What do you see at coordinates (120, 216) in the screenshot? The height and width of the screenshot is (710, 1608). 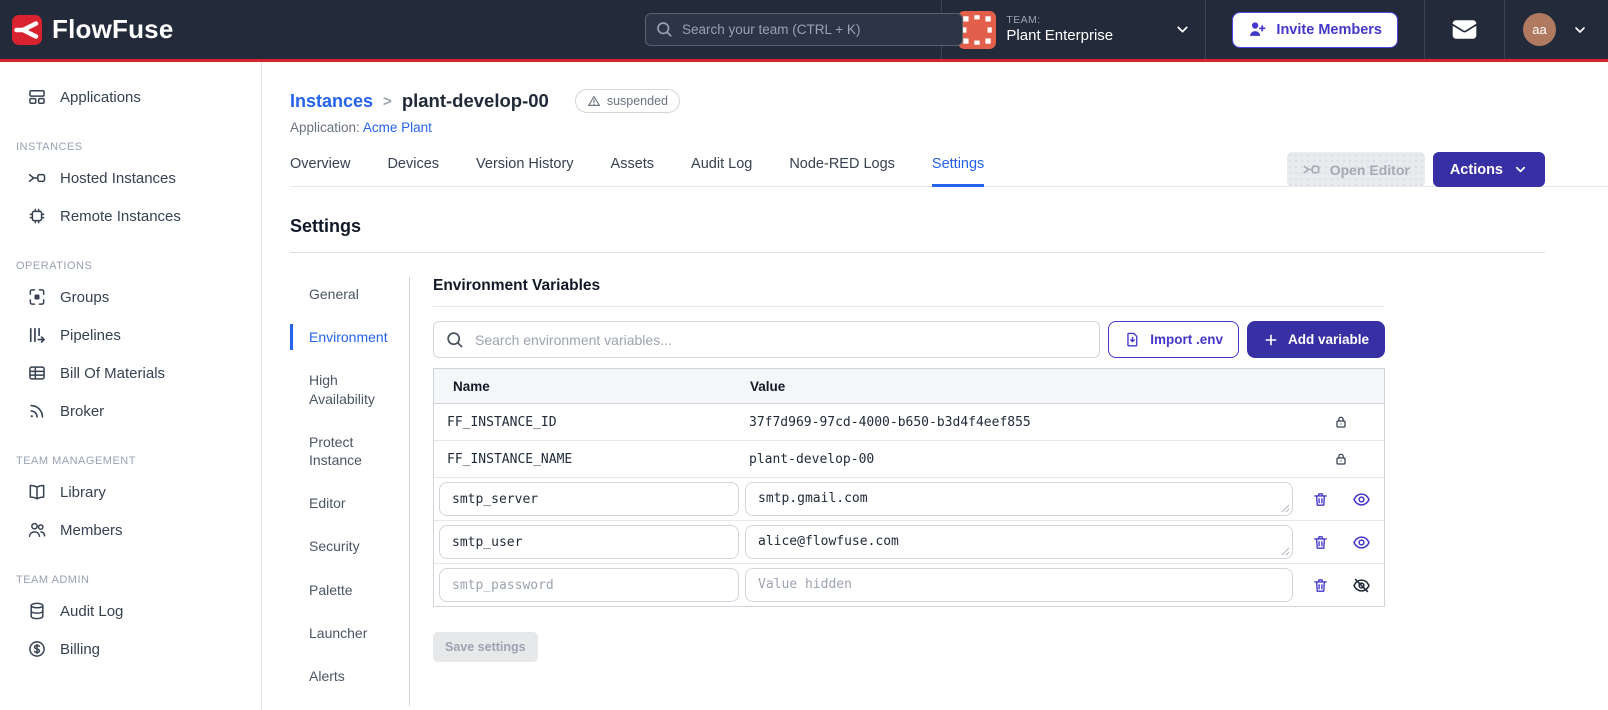 I see `sidebar-label: Remote Instances` at bounding box center [120, 216].